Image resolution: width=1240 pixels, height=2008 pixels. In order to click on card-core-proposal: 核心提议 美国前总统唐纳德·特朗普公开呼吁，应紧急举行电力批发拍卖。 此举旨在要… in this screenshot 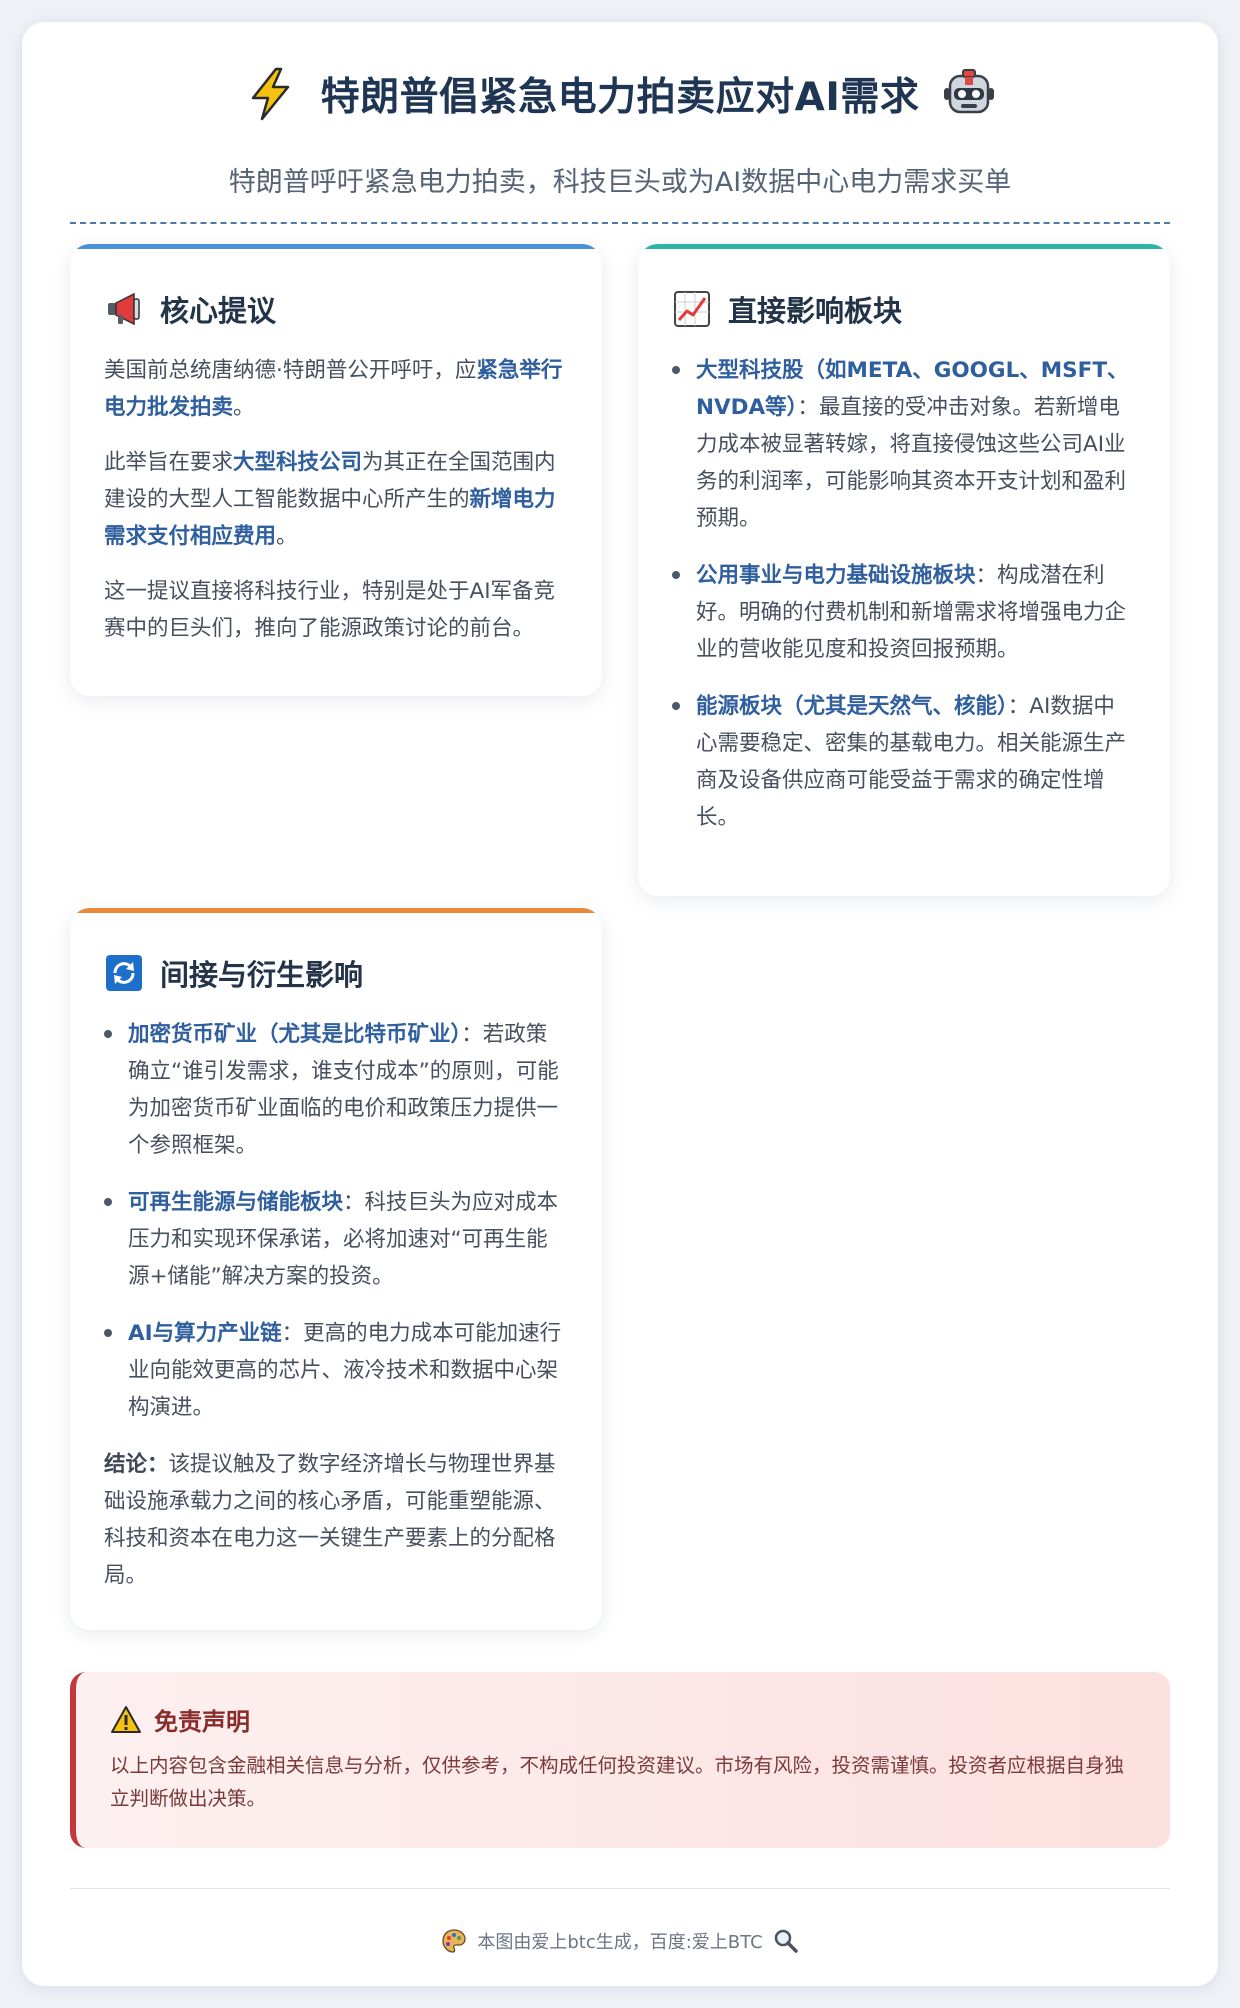, I will do `click(336, 470)`.